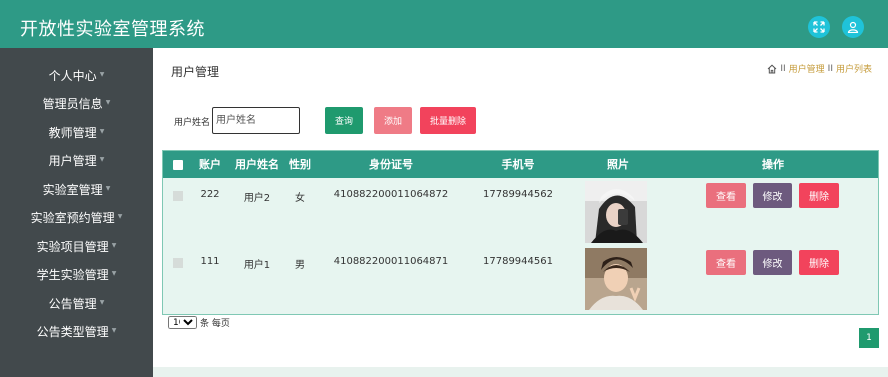 The height and width of the screenshot is (377, 888). Describe the element at coordinates (72, 303) in the screenshot. I see `sidebar-item-label: 公告管理` at that location.